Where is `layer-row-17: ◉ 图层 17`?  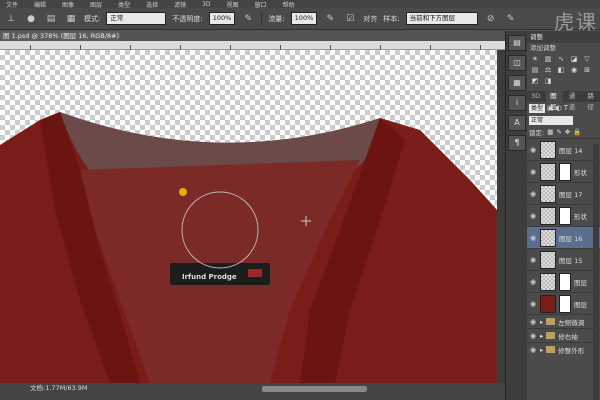 layer-row-17: ◉ 图层 17 is located at coordinates (563, 193).